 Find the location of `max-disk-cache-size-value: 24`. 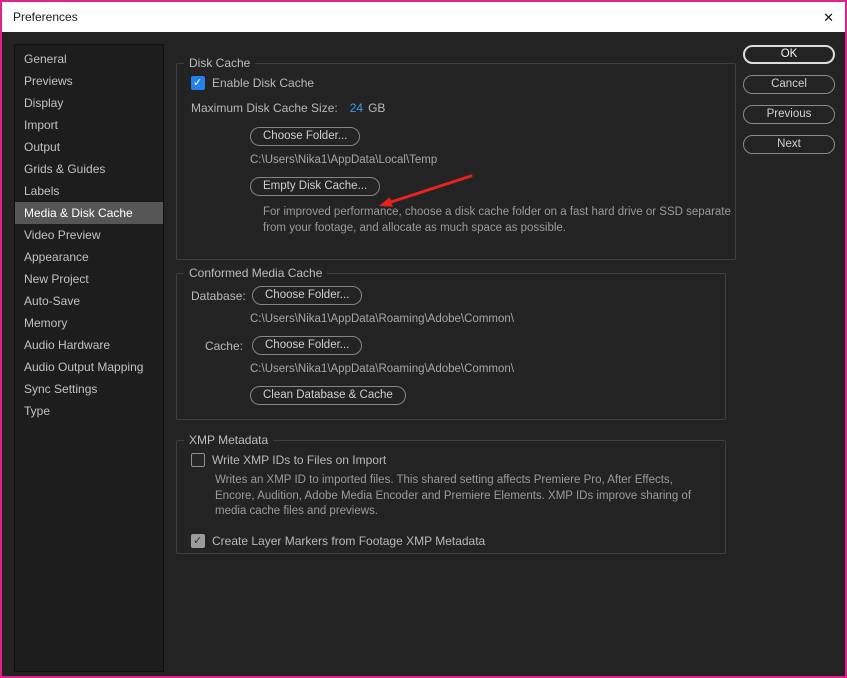

max-disk-cache-size-value: 24 is located at coordinates (356, 108).